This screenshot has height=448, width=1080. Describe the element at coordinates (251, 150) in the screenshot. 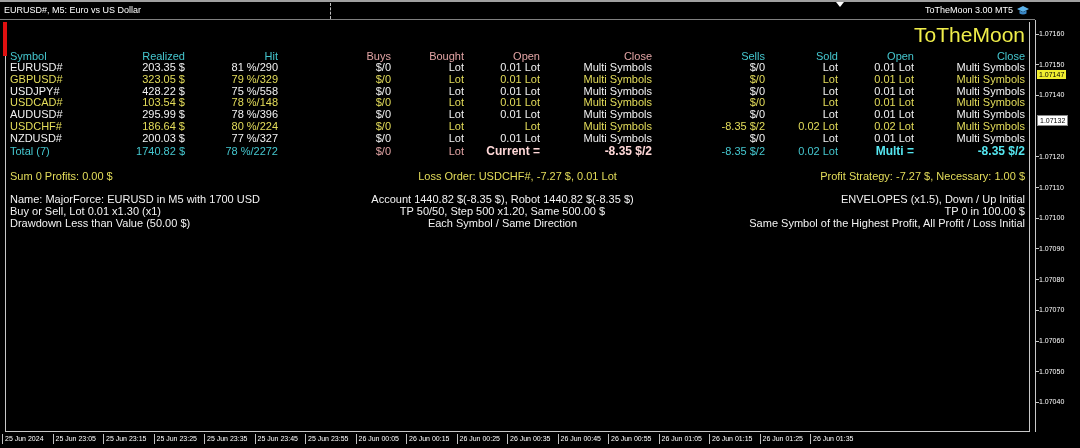

I see `total-cell-text: 78 %/2272` at that location.